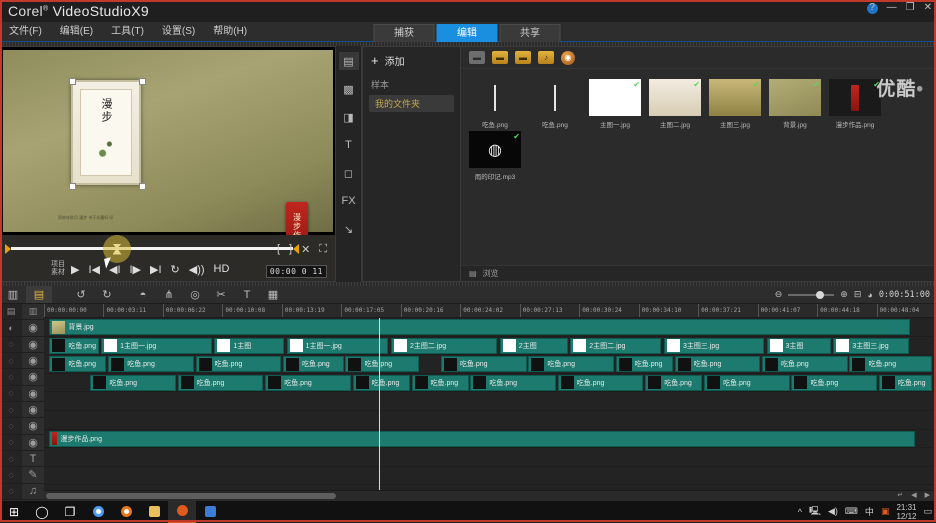 This screenshot has height=523, width=936. Describe the element at coordinates (11, 328) in the screenshot. I see `track-mute-video: ◐` at that location.